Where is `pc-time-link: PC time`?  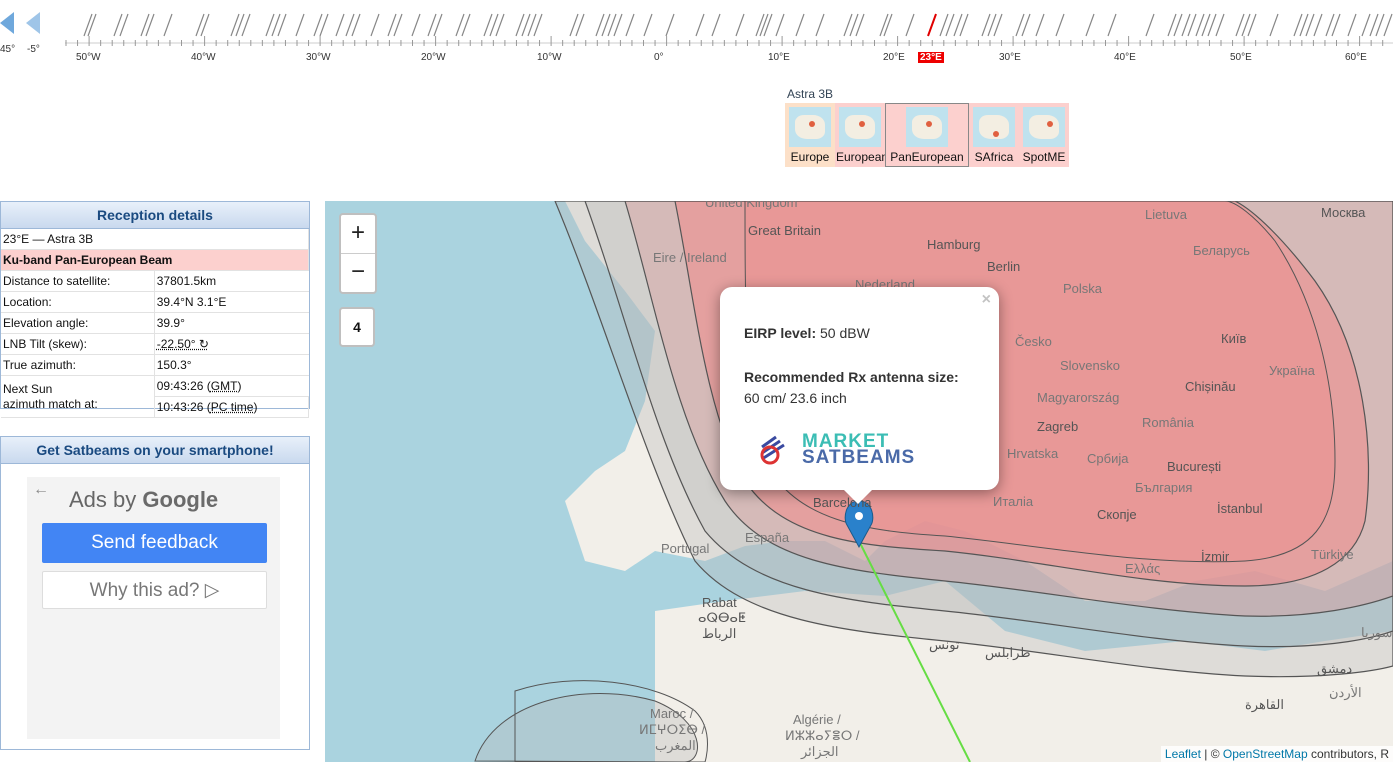
pc-time-link: PC time is located at coordinates (232, 407).